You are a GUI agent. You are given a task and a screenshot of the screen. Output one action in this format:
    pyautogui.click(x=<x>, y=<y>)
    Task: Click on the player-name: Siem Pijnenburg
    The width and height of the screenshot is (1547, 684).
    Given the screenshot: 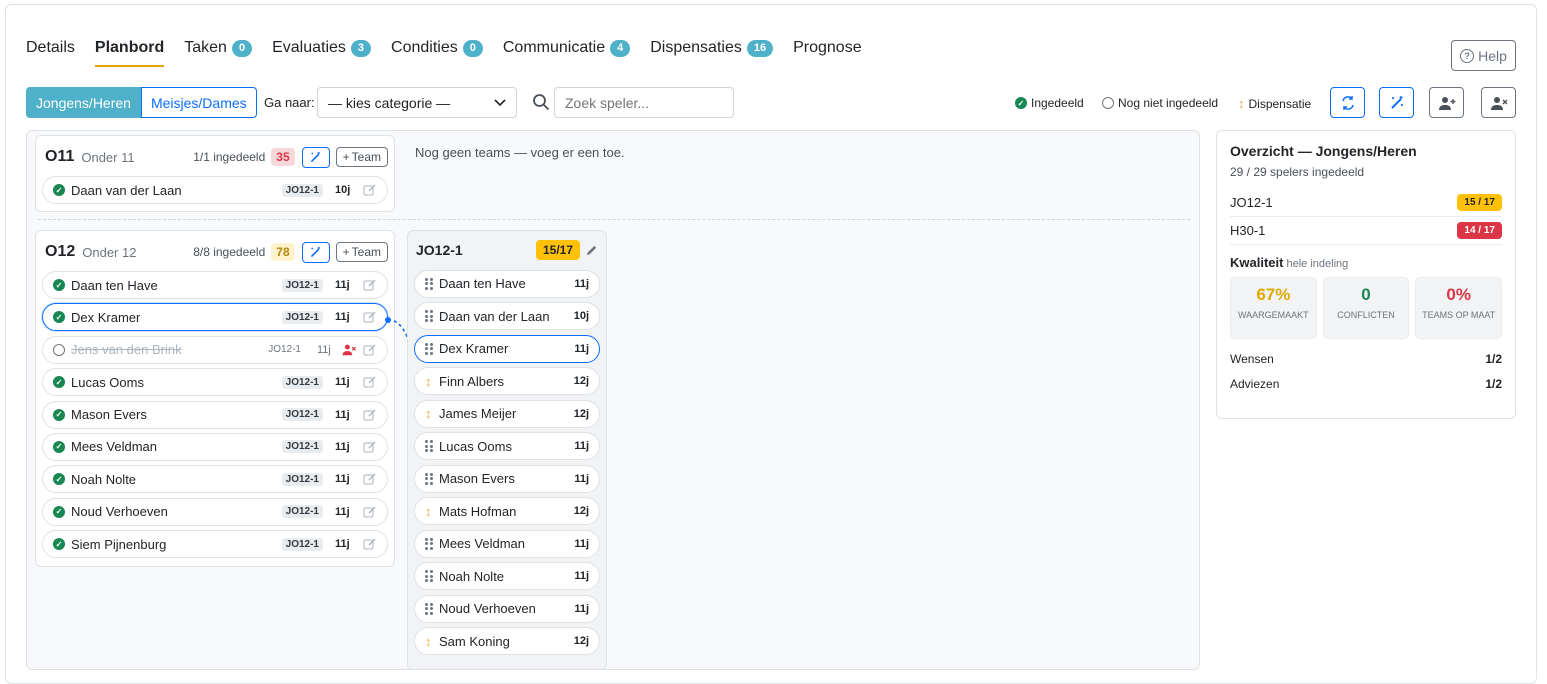 What is the action you would take?
    pyautogui.click(x=119, y=544)
    